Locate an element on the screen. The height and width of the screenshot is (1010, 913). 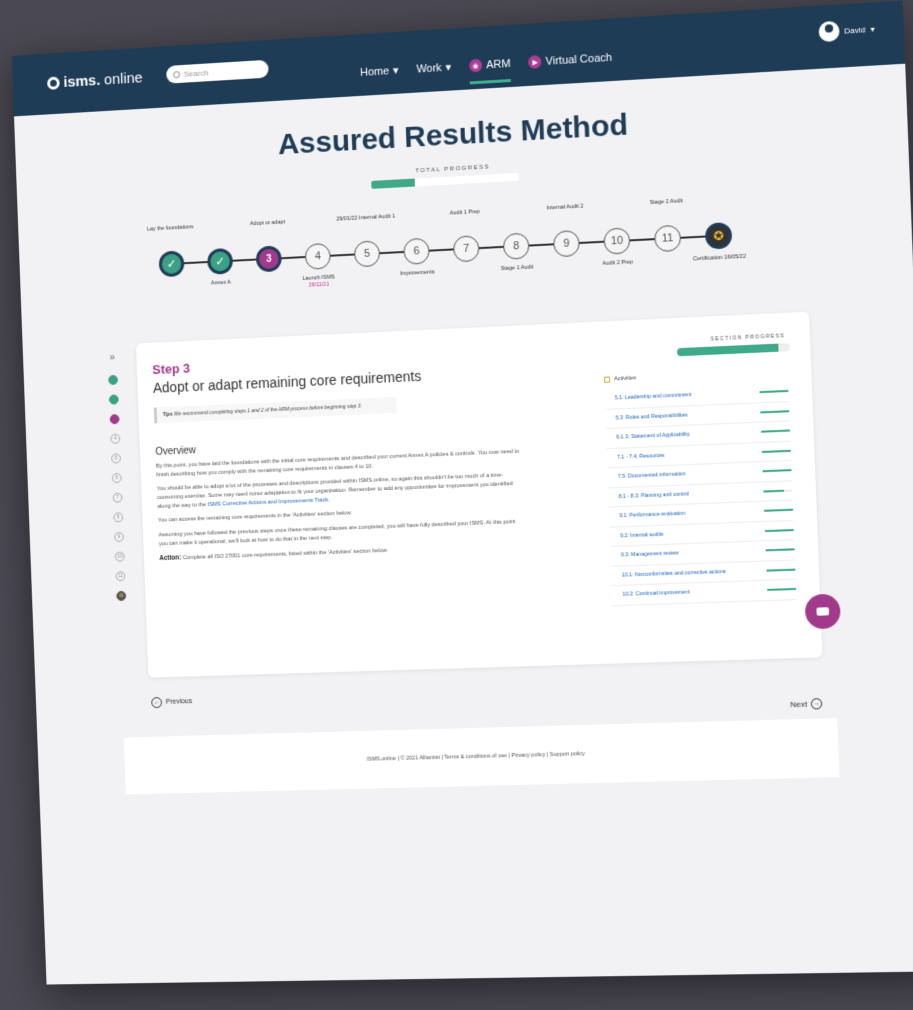
arm-icon: ◉ is located at coordinates (475, 66).